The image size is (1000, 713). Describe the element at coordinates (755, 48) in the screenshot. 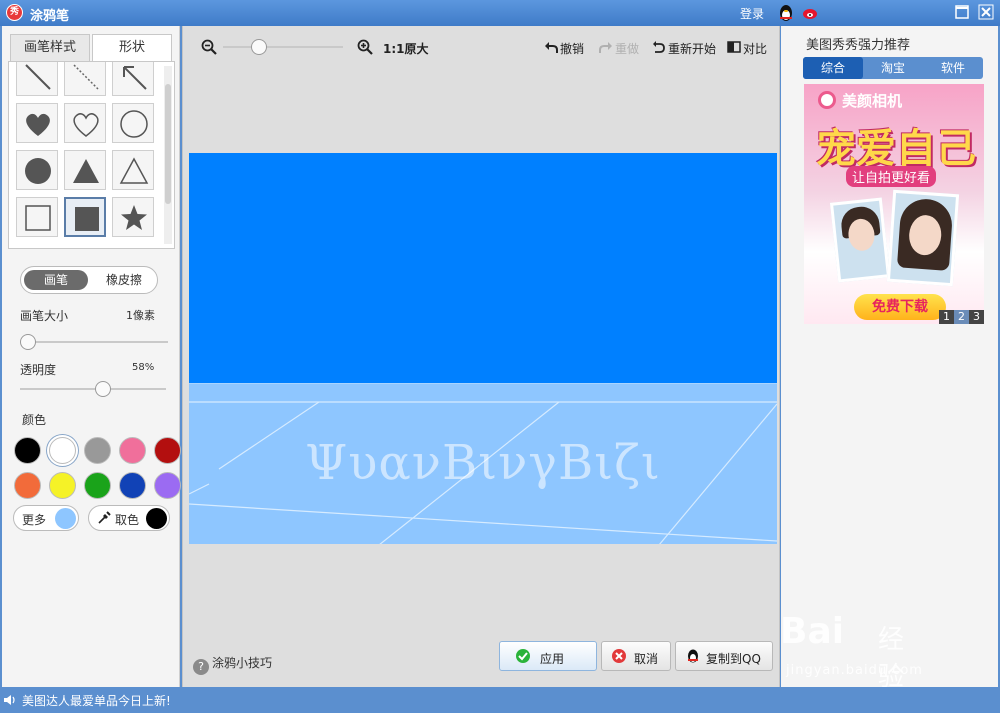

I see `compare-button: 对比` at that location.